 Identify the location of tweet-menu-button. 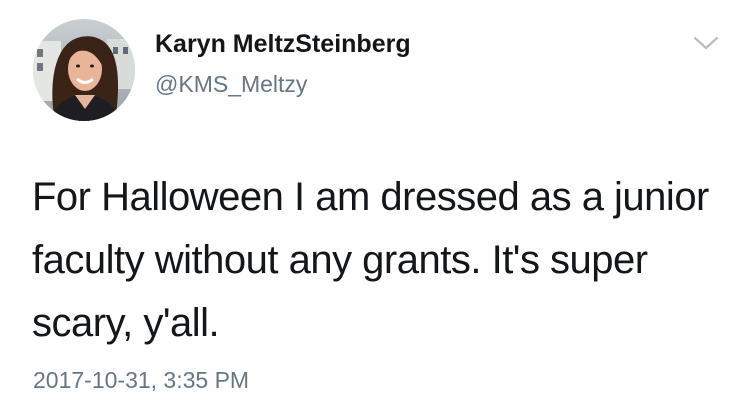
(706, 43).